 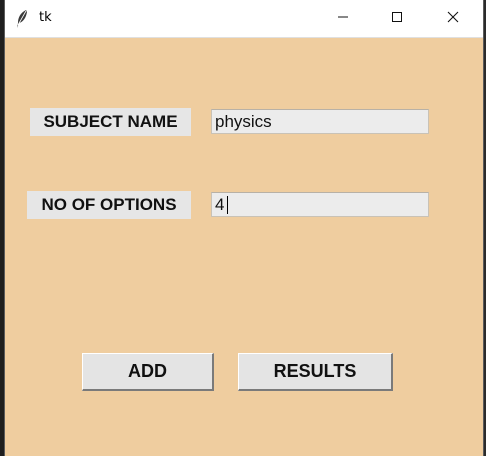 What do you see at coordinates (320, 121) in the screenshot?
I see `subject-name-input` at bounding box center [320, 121].